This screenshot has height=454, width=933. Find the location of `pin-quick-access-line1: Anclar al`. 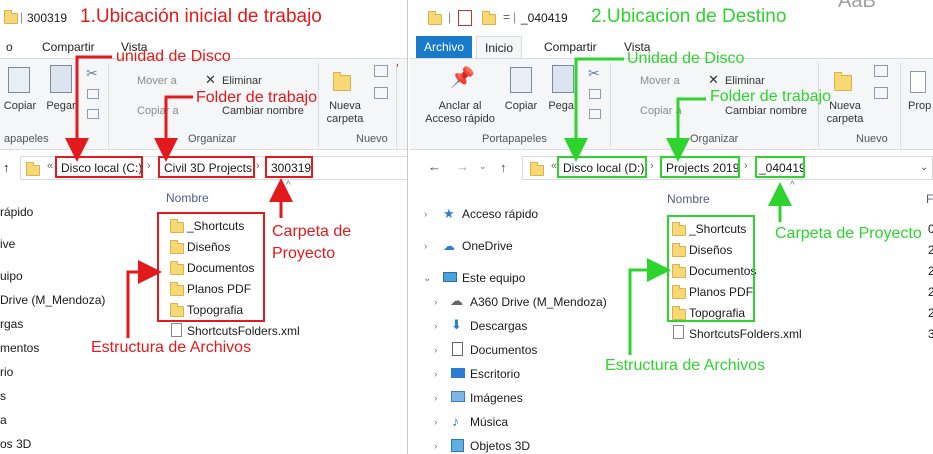

pin-quick-access-line1: Anclar al is located at coordinates (460, 106).